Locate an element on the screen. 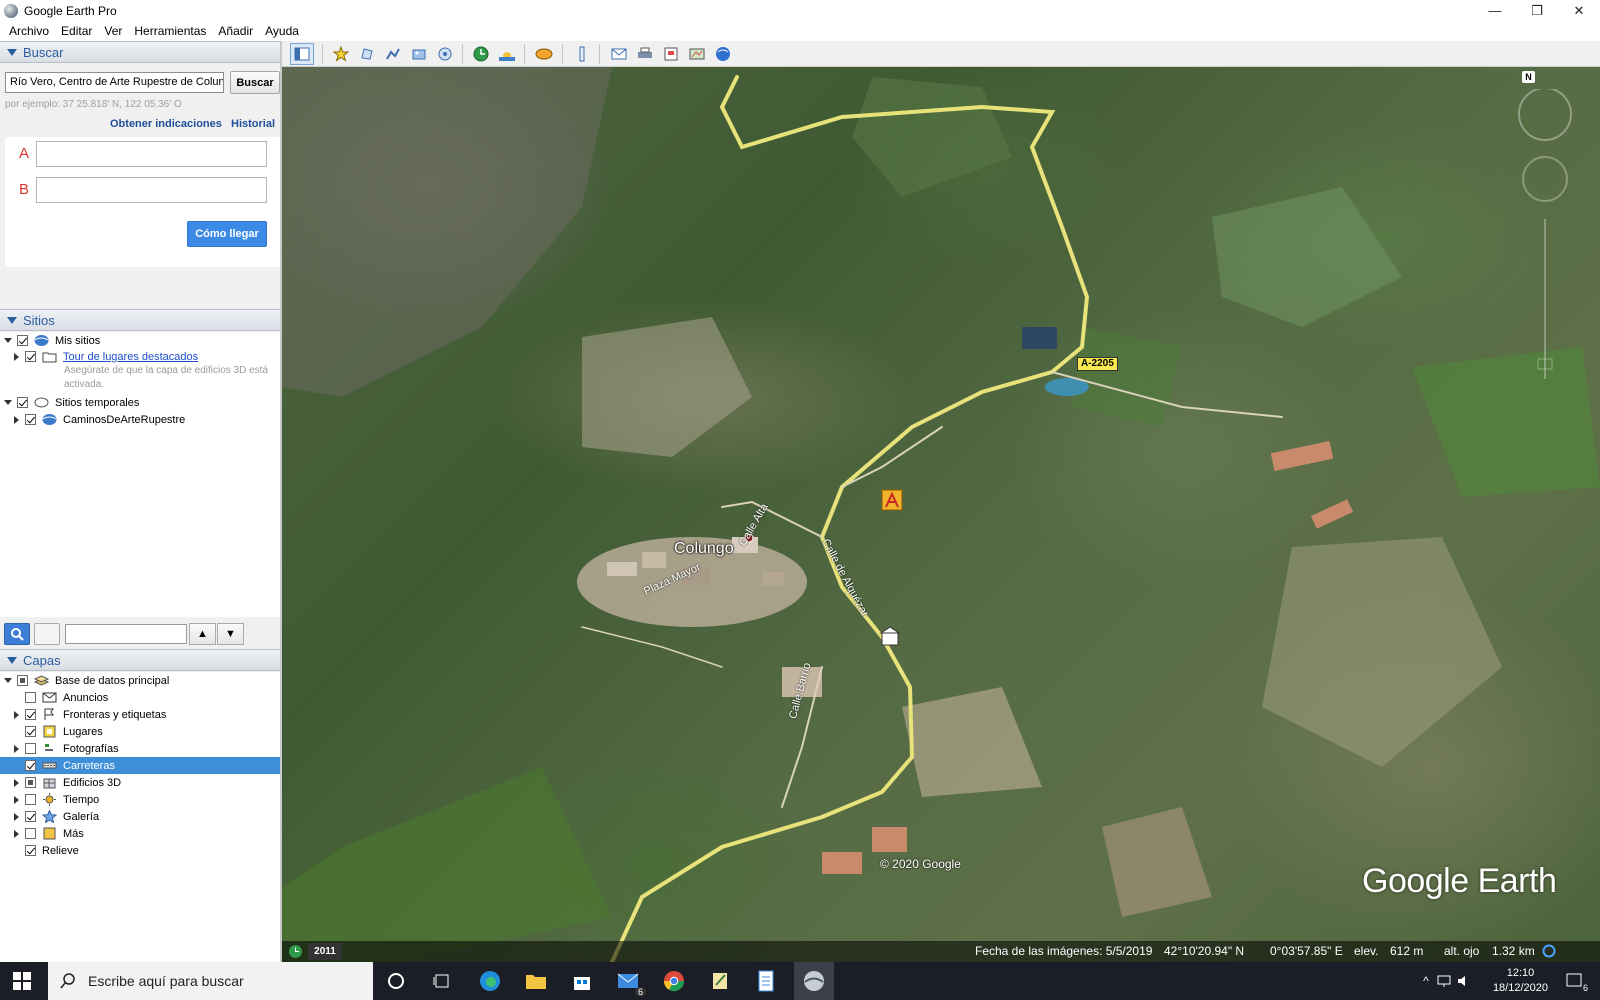 This screenshot has width=1600, height=1000. add-image-overlay-button is located at coordinates (419, 54).